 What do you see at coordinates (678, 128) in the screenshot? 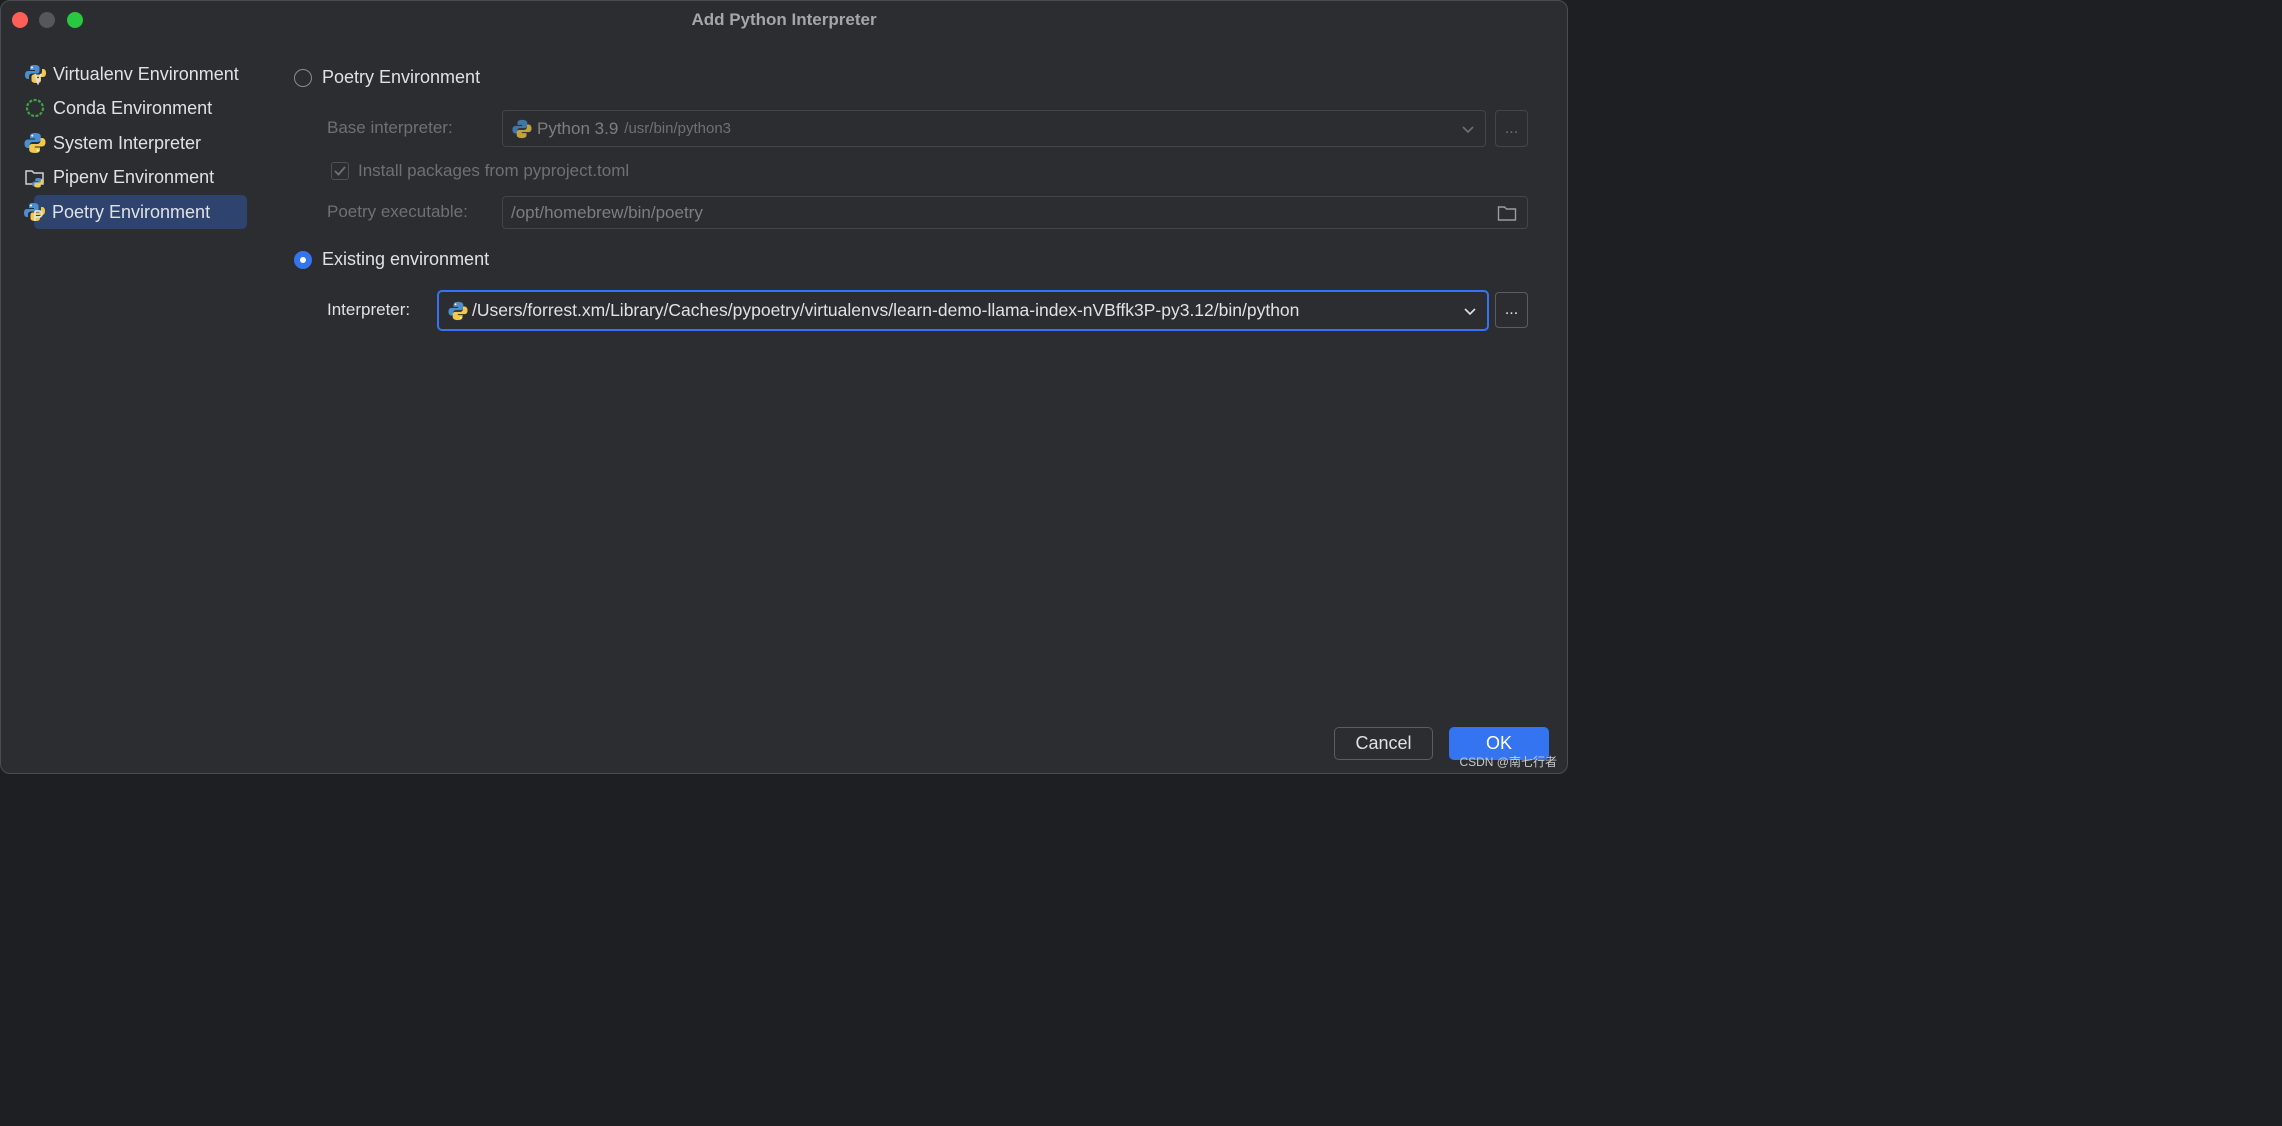
I see `base-interpreter-path: /usr/bin/python3` at bounding box center [678, 128].